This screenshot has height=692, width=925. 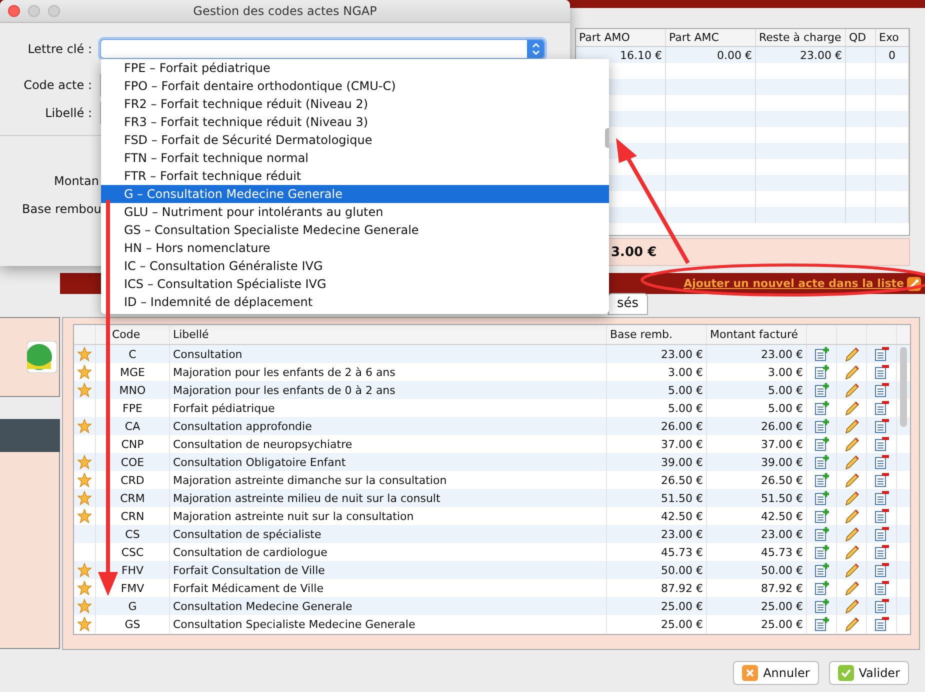 What do you see at coordinates (133, 390) in the screenshot?
I see `table-cell: MNO` at bounding box center [133, 390].